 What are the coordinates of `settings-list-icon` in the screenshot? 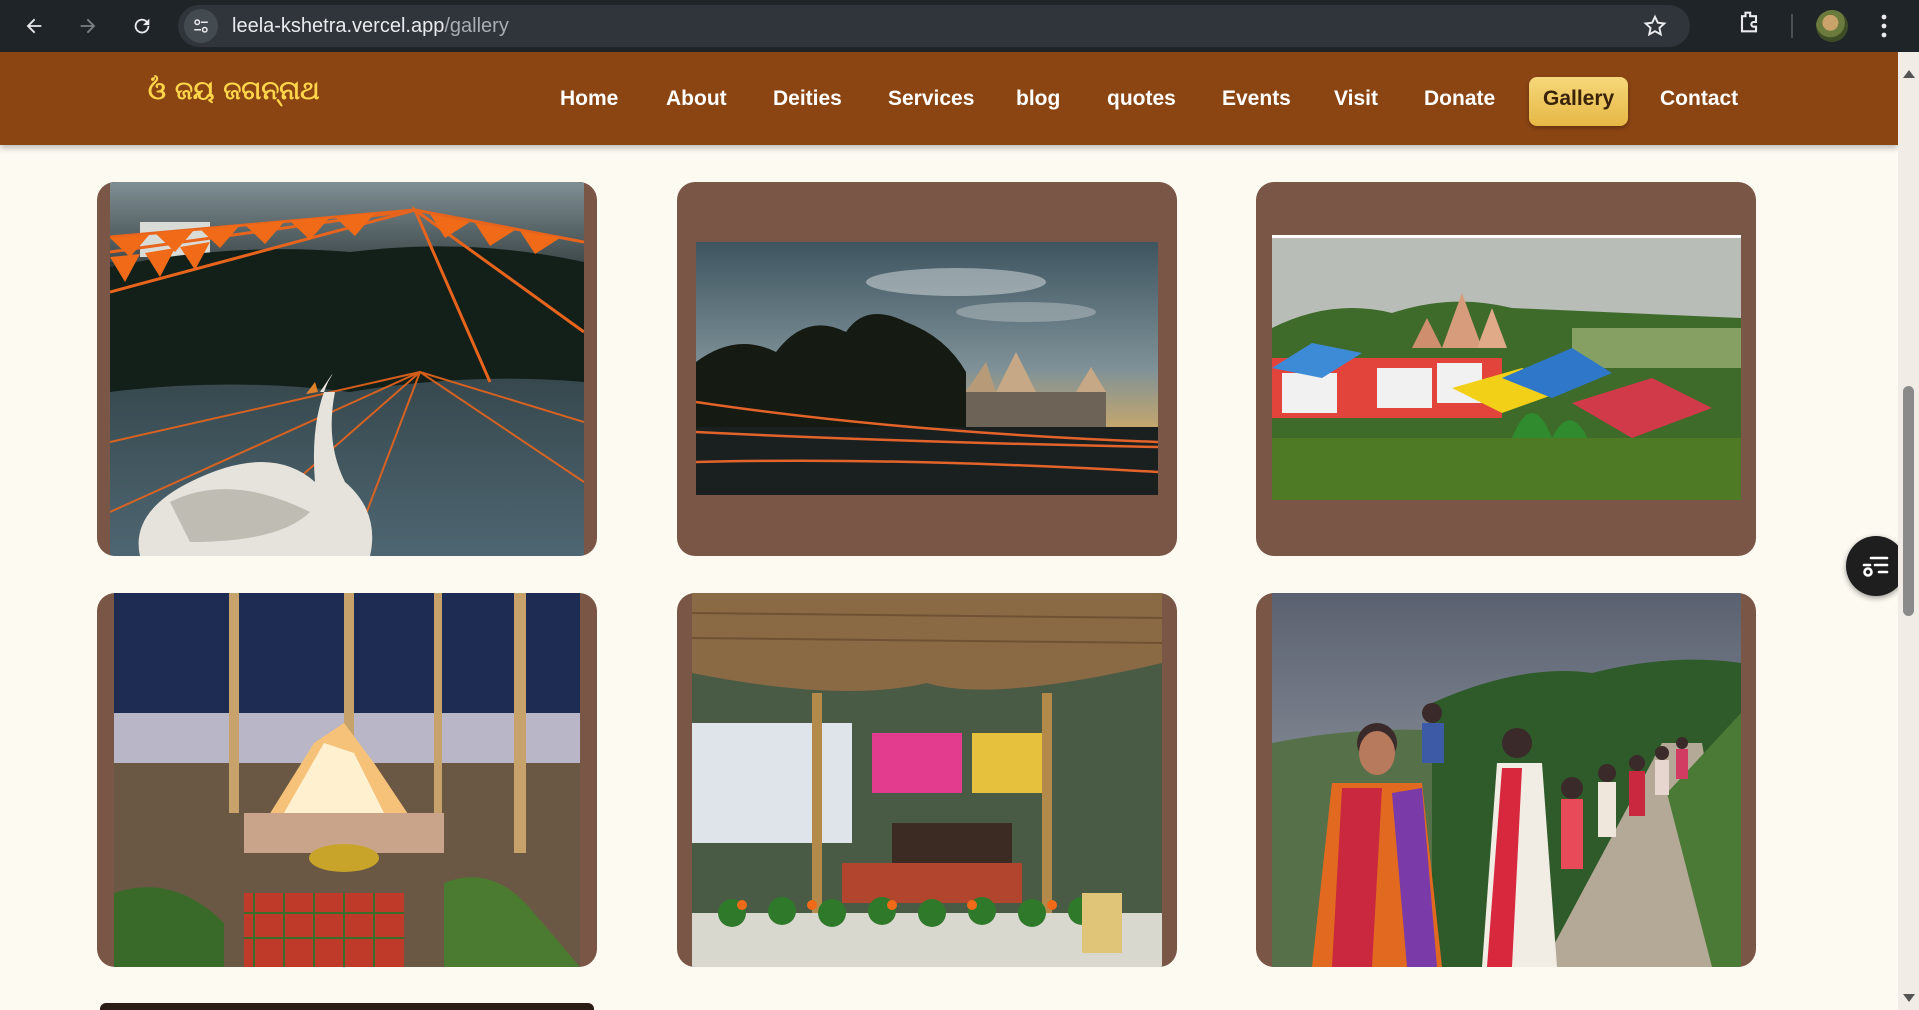 It's located at (1876, 566).